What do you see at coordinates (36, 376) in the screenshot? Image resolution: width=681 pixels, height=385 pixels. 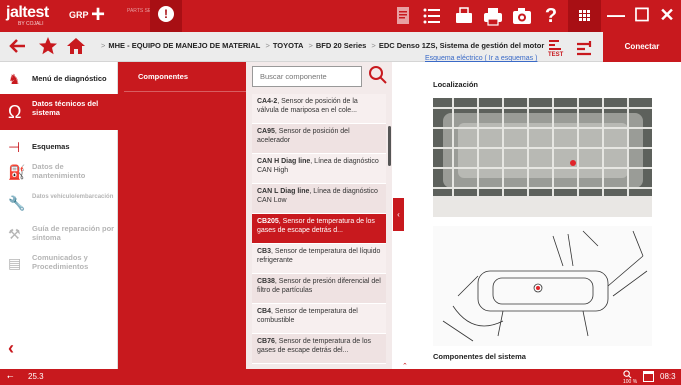 I see `version-label: 25.3` at bounding box center [36, 376].